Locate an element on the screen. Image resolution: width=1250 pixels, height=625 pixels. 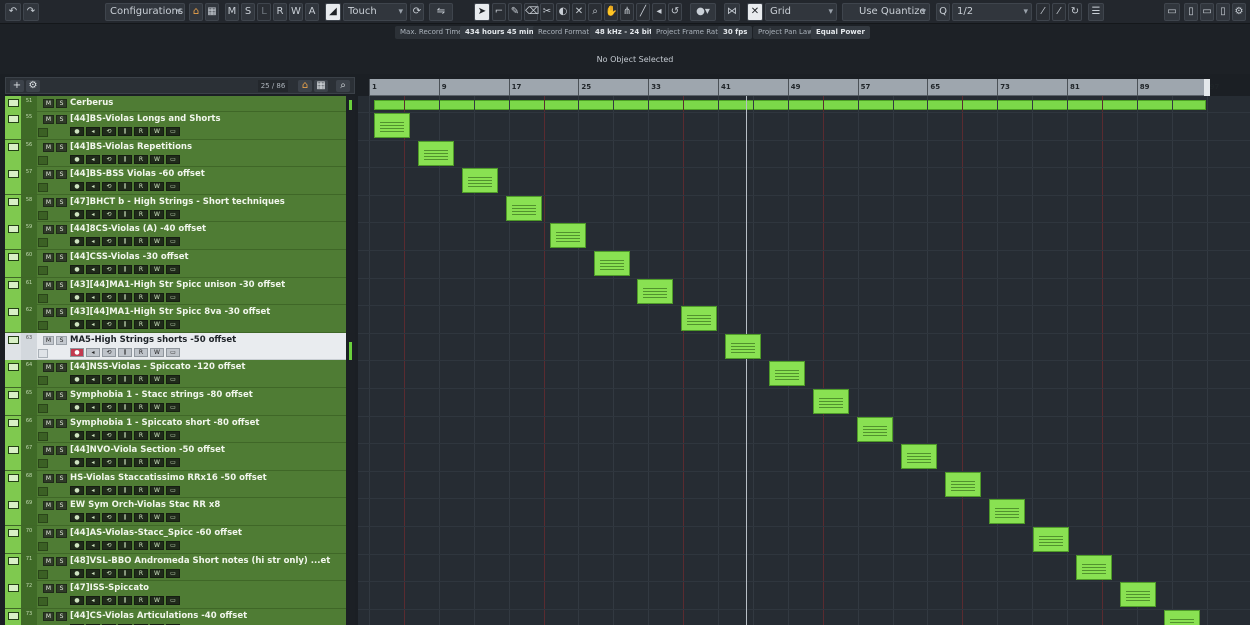
snap-type-icon: ✕ is located at coordinates (755, 12).